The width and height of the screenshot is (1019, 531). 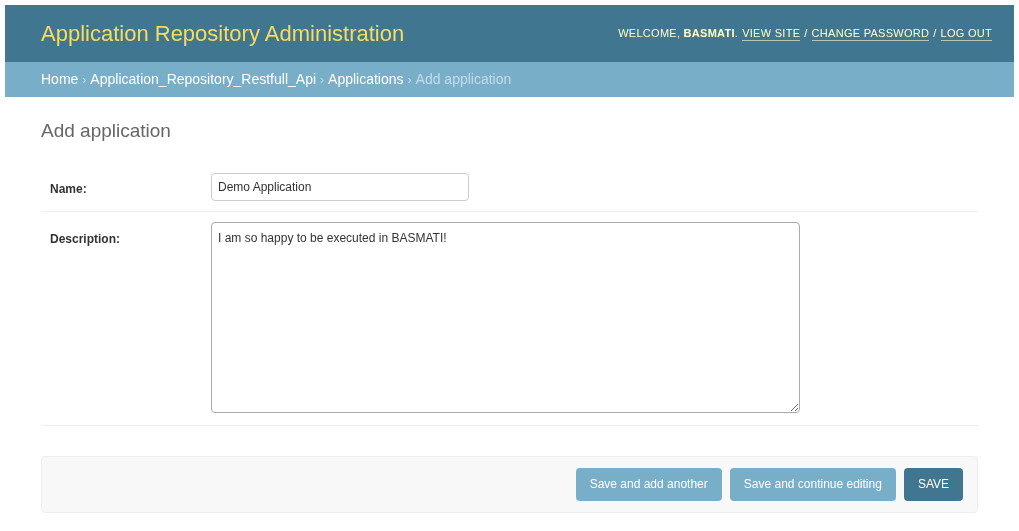 I want to click on header-link: LOG OUT, so click(x=966, y=33).